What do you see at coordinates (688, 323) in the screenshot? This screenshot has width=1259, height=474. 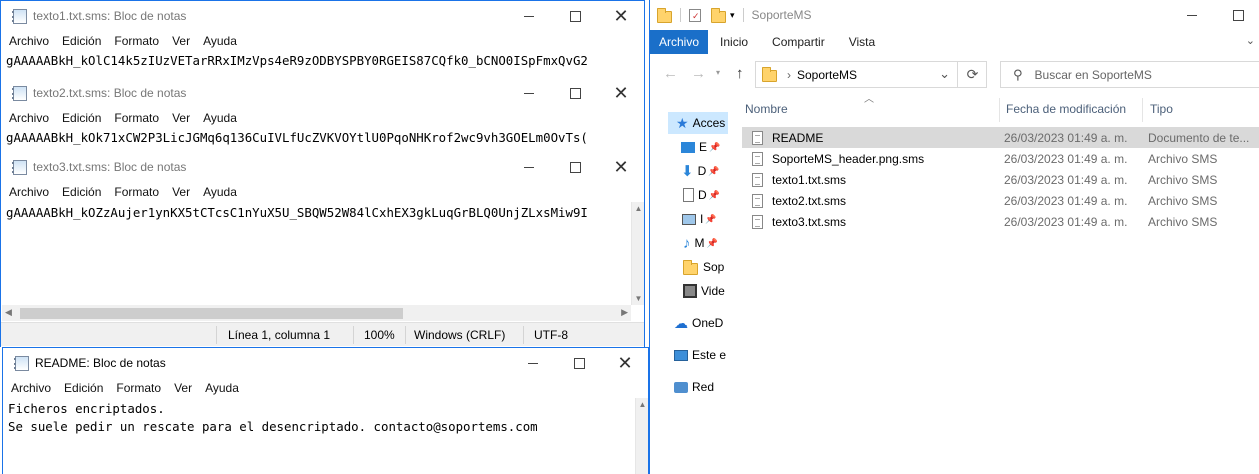 I see `nav-item-onedrive: ☁ OneD` at bounding box center [688, 323].